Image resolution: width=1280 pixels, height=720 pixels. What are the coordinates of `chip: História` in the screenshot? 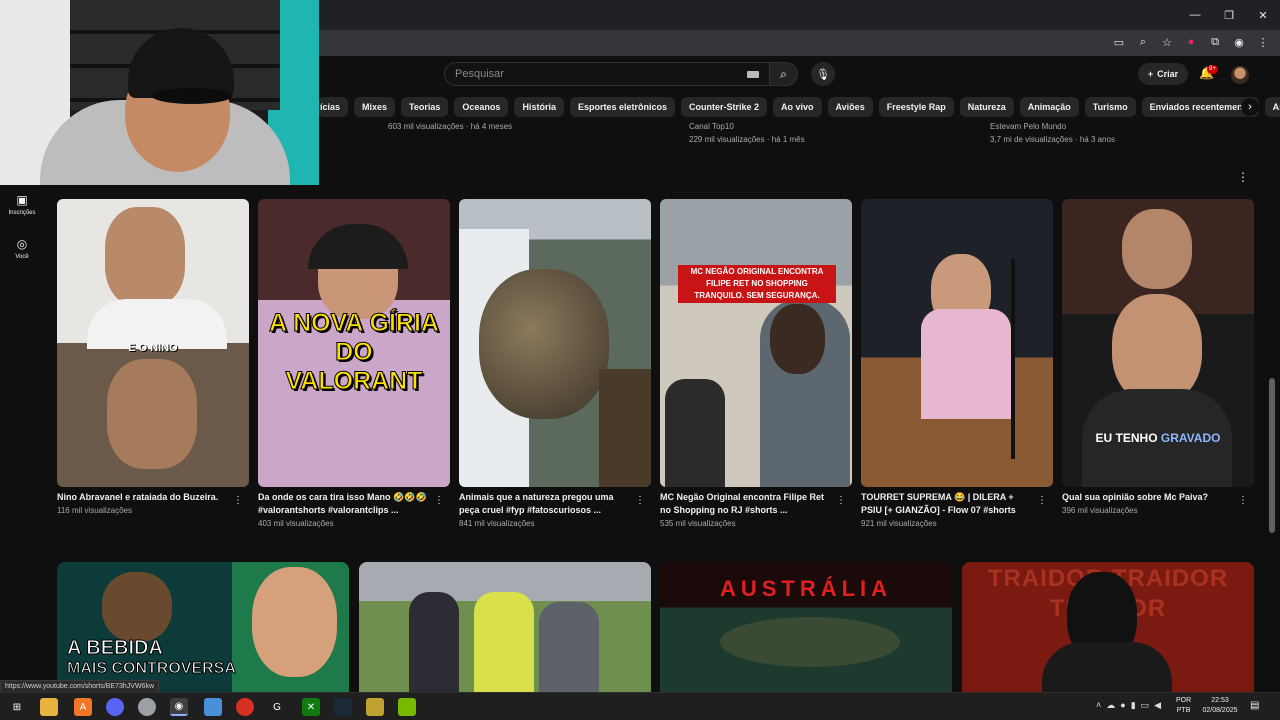 It's located at (539, 107).